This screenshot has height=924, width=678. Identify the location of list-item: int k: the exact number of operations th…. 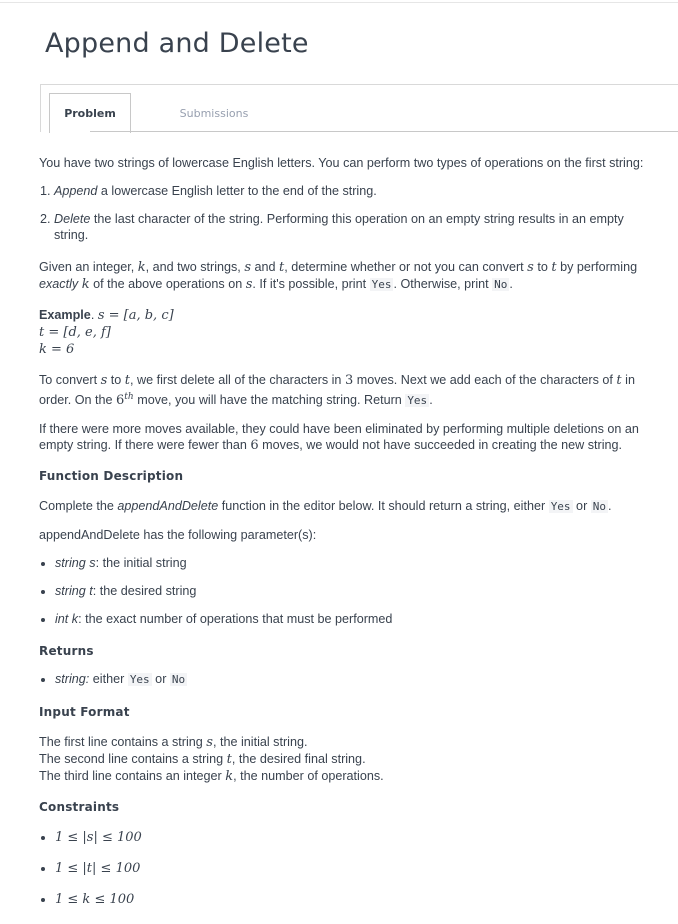
(354, 619).